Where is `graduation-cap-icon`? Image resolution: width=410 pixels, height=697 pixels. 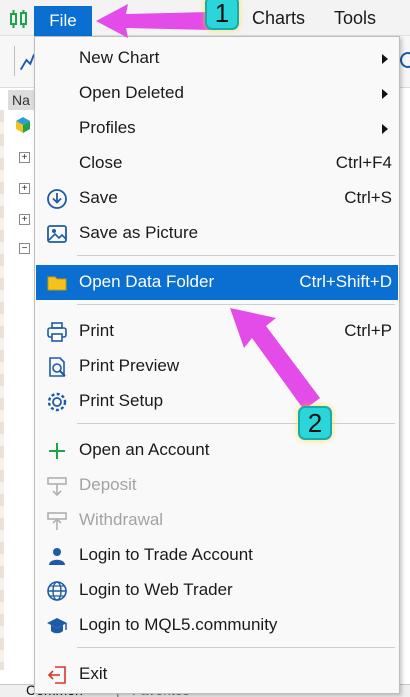
graduation-cap-icon is located at coordinates (57, 626).